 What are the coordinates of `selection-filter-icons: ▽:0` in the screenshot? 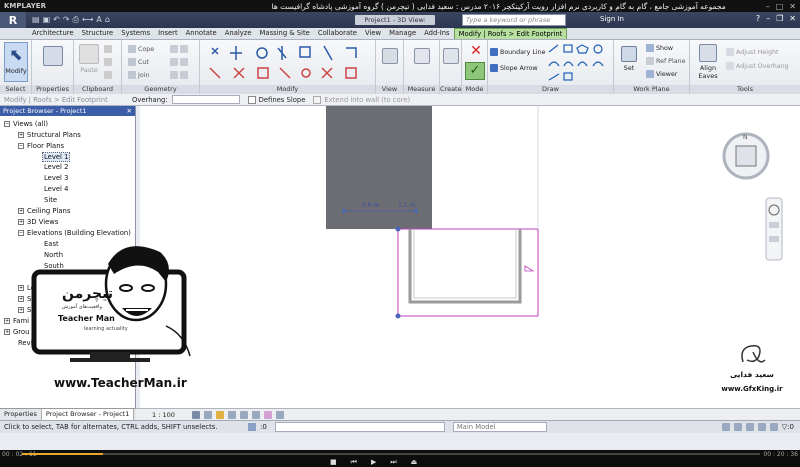 It's located at (760, 427).